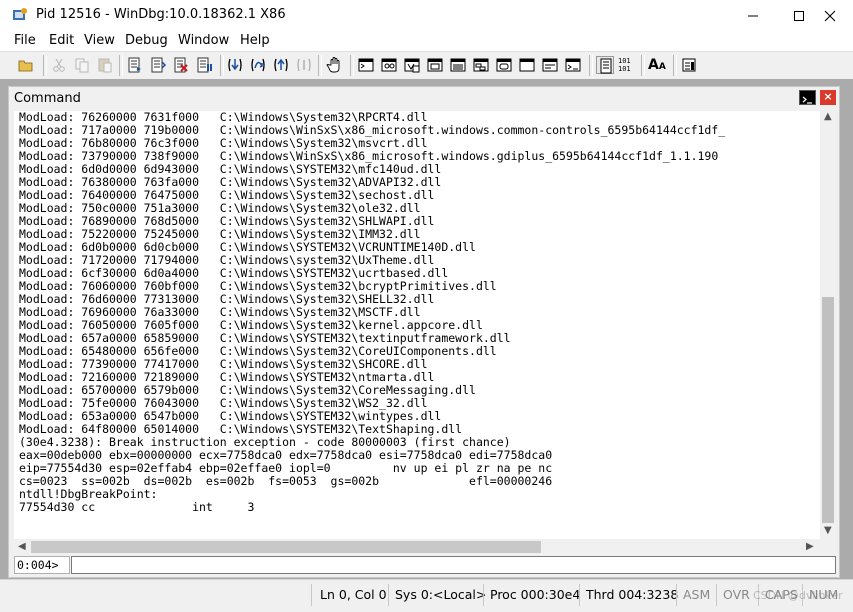  I want to click on command-input-row: 0:004>, so click(425, 565).